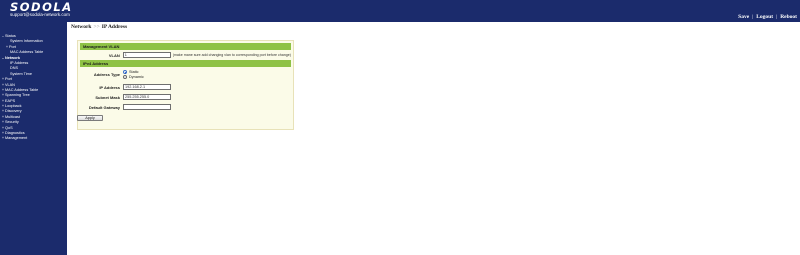 The image size is (800, 255). What do you see at coordinates (764, 17) in the screenshot?
I see `logout-link: Logout` at bounding box center [764, 17].